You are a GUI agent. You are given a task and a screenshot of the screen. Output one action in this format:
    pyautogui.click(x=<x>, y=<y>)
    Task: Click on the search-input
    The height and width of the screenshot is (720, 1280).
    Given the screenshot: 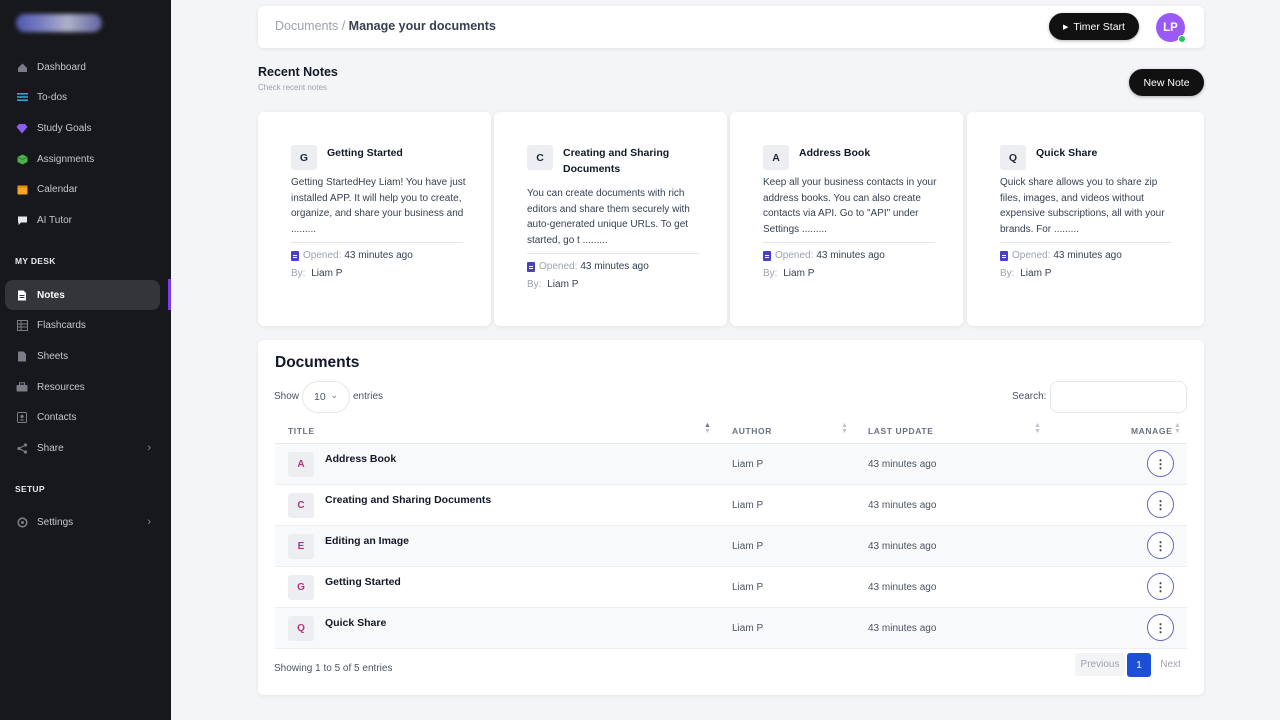 What is the action you would take?
    pyautogui.click(x=1118, y=397)
    